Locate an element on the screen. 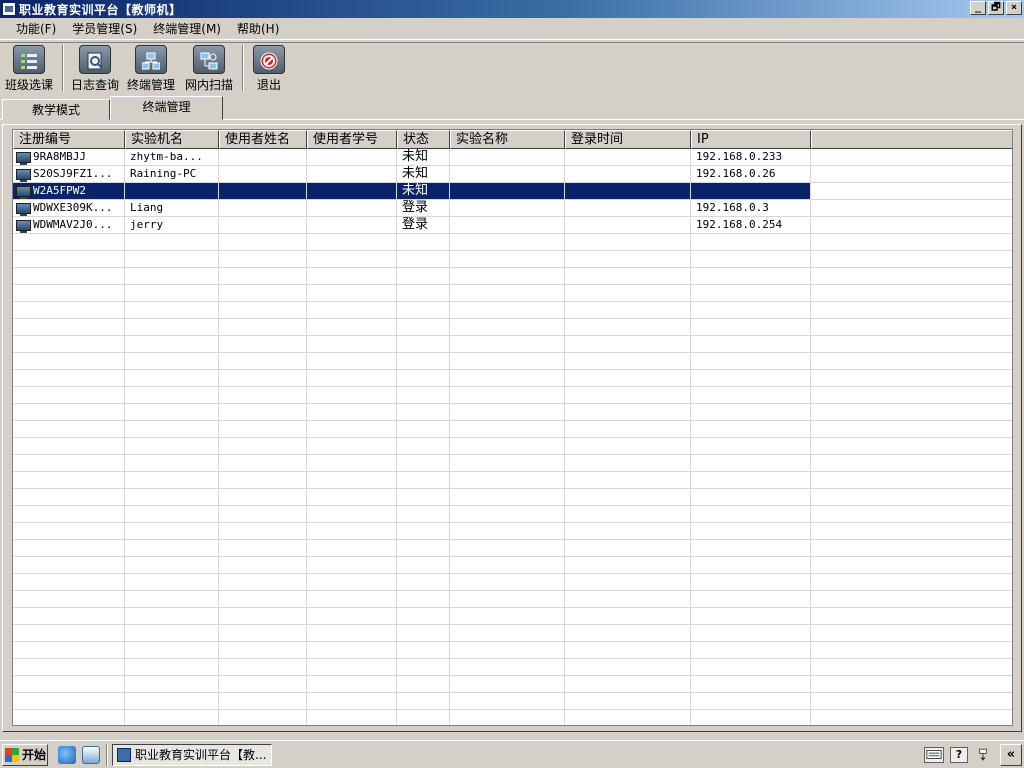  registration-id: 9RA8MBJJ is located at coordinates (59, 156).